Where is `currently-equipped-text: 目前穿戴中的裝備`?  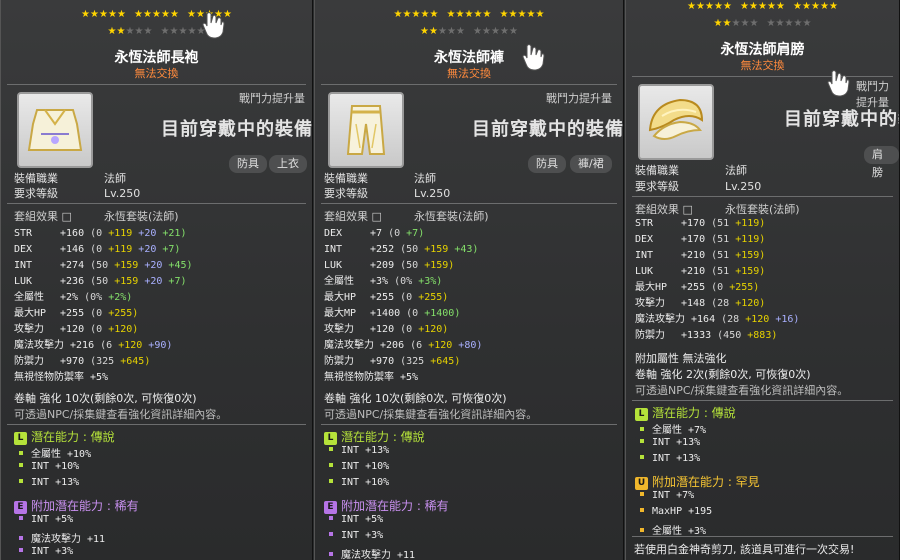 currently-equipped-text: 目前穿戴中的裝備 is located at coordinates (841, 119).